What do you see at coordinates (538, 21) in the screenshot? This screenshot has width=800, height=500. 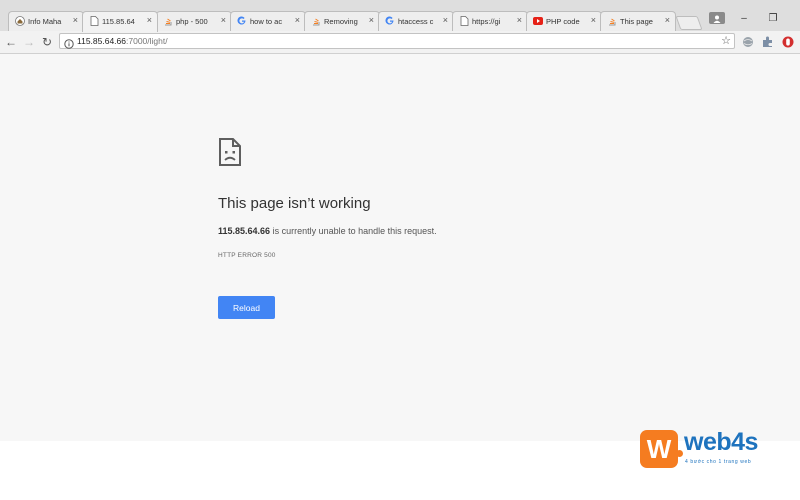 I see `youtube-icon` at bounding box center [538, 21].